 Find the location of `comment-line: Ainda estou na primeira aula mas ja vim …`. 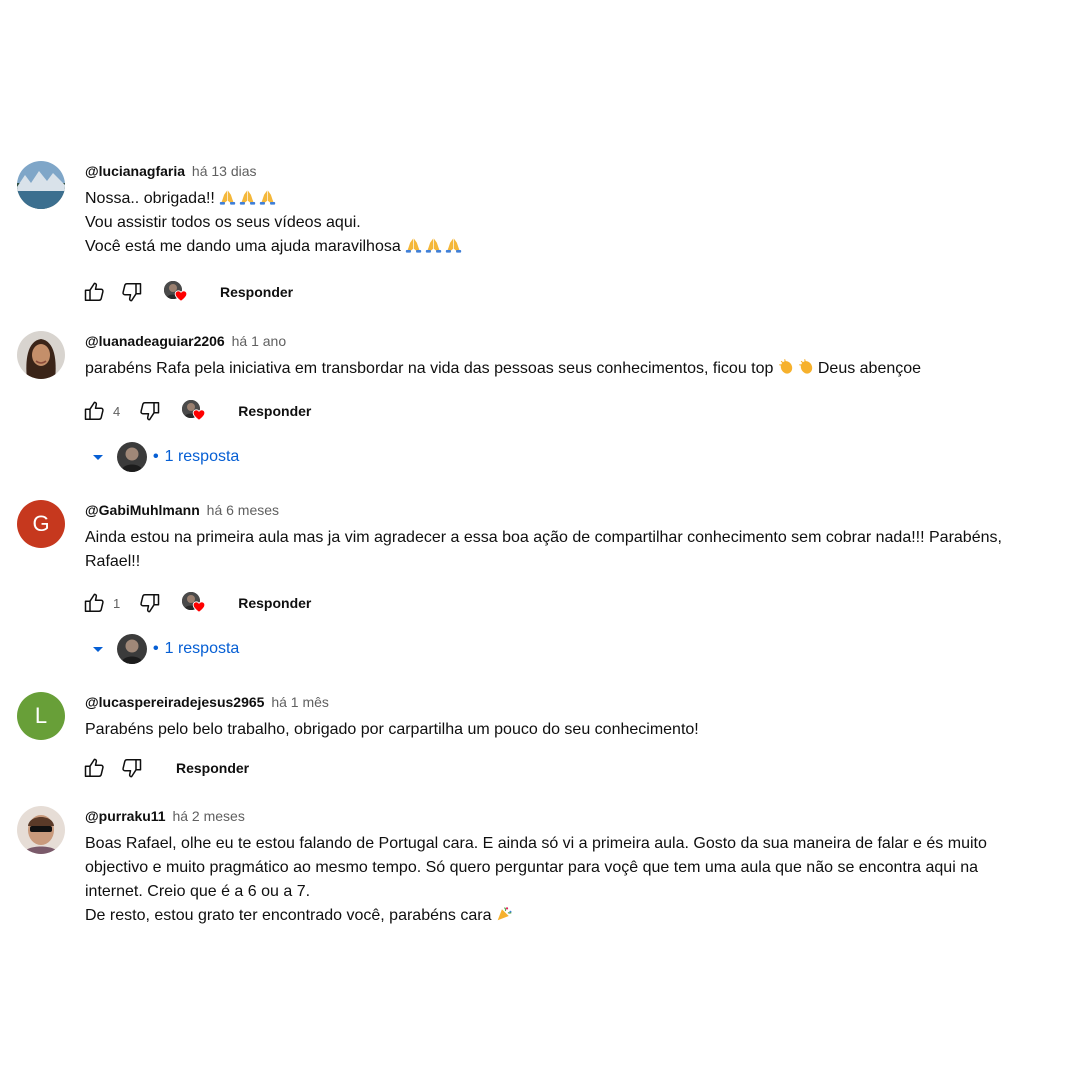

comment-line: Ainda estou na primeira aula mas ja vim … is located at coordinates (543, 537).